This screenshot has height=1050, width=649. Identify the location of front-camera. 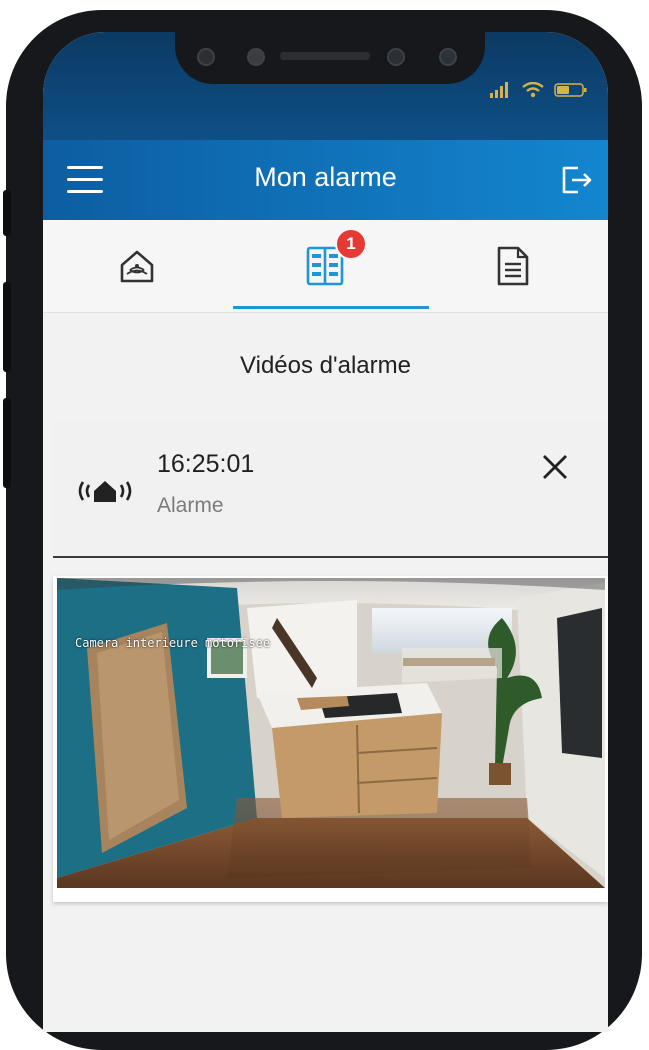
(448, 57).